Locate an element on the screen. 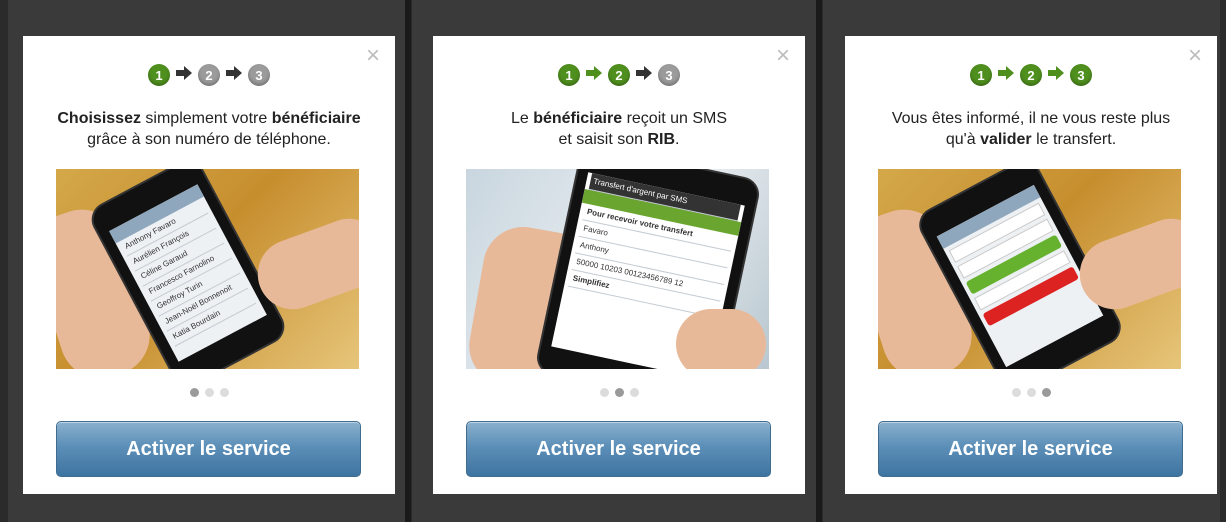 The height and width of the screenshot is (522, 1226). hand is located at coordinates (721, 339).